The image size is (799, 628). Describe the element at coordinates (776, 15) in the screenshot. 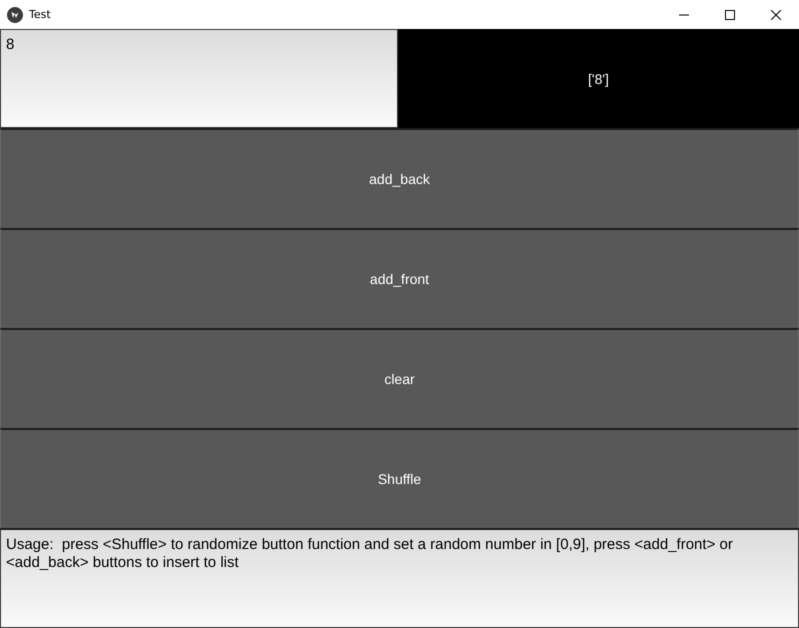

I see `close-icon` at that location.